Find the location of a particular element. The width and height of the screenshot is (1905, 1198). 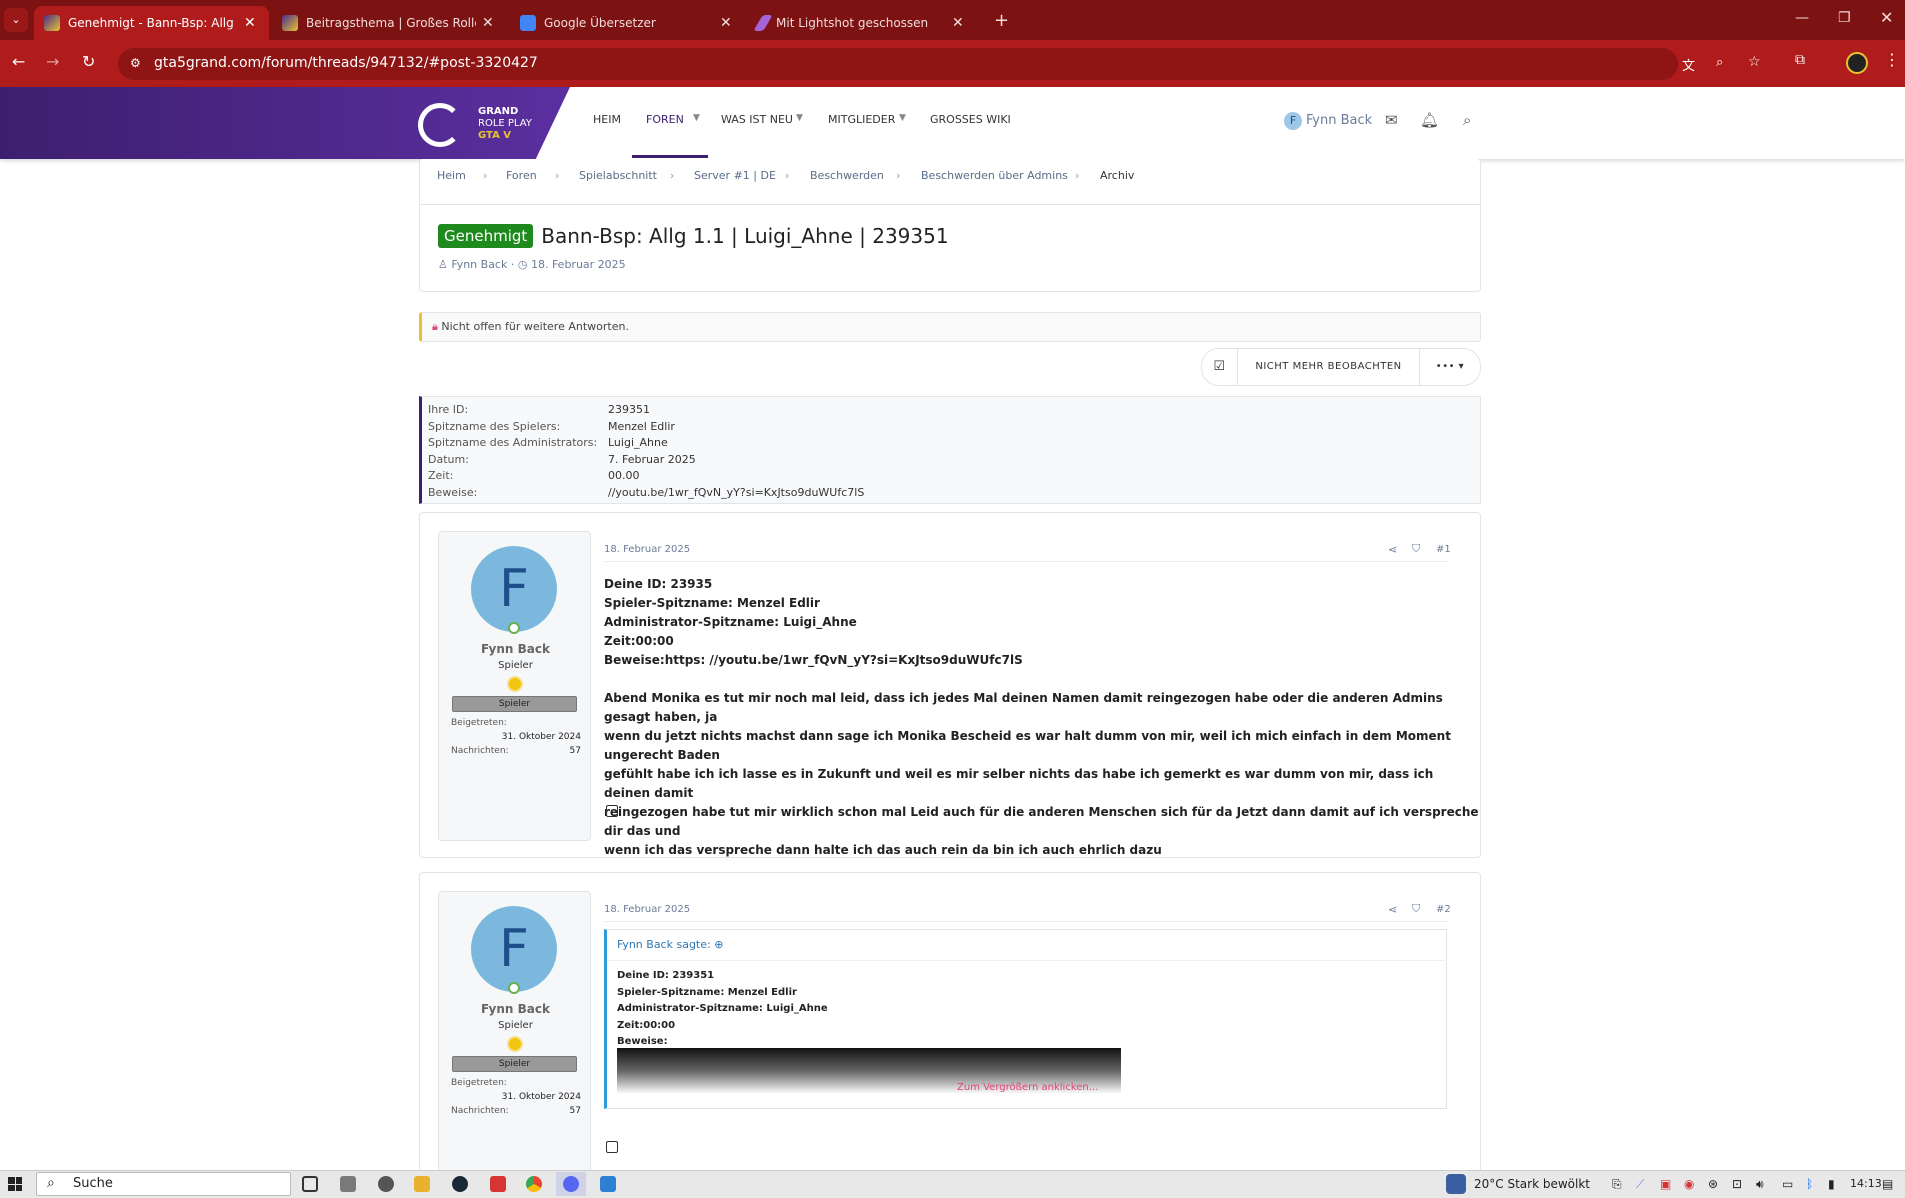

quote-header: Fynn Back sagte: ⊕ is located at coordinates (670, 944).